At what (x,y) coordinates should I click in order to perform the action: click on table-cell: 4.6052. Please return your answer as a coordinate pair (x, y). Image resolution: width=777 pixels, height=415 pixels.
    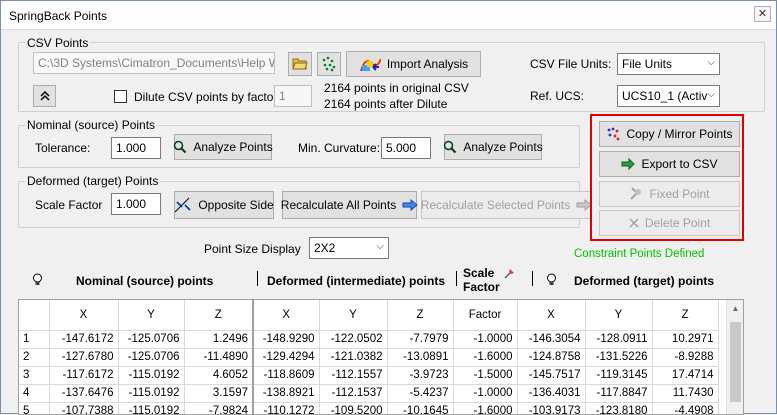
    Looking at the image, I should click on (219, 375).